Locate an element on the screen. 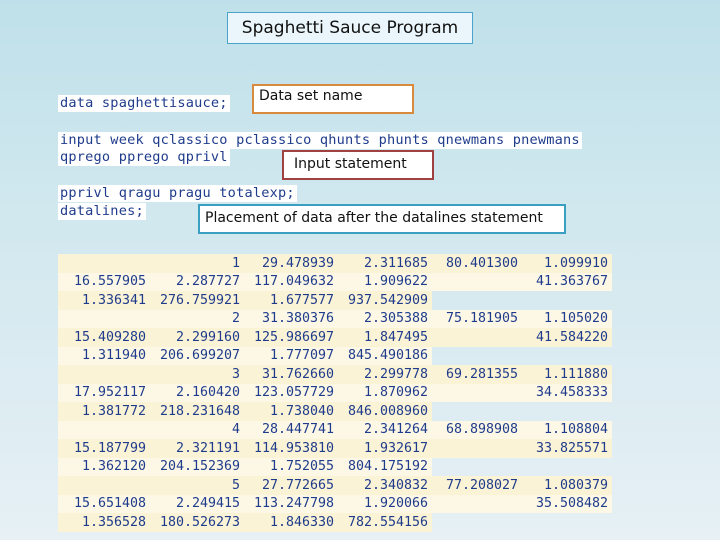 The width and height of the screenshot is (720, 540). table-cell: 1.847495 is located at coordinates (385, 337).